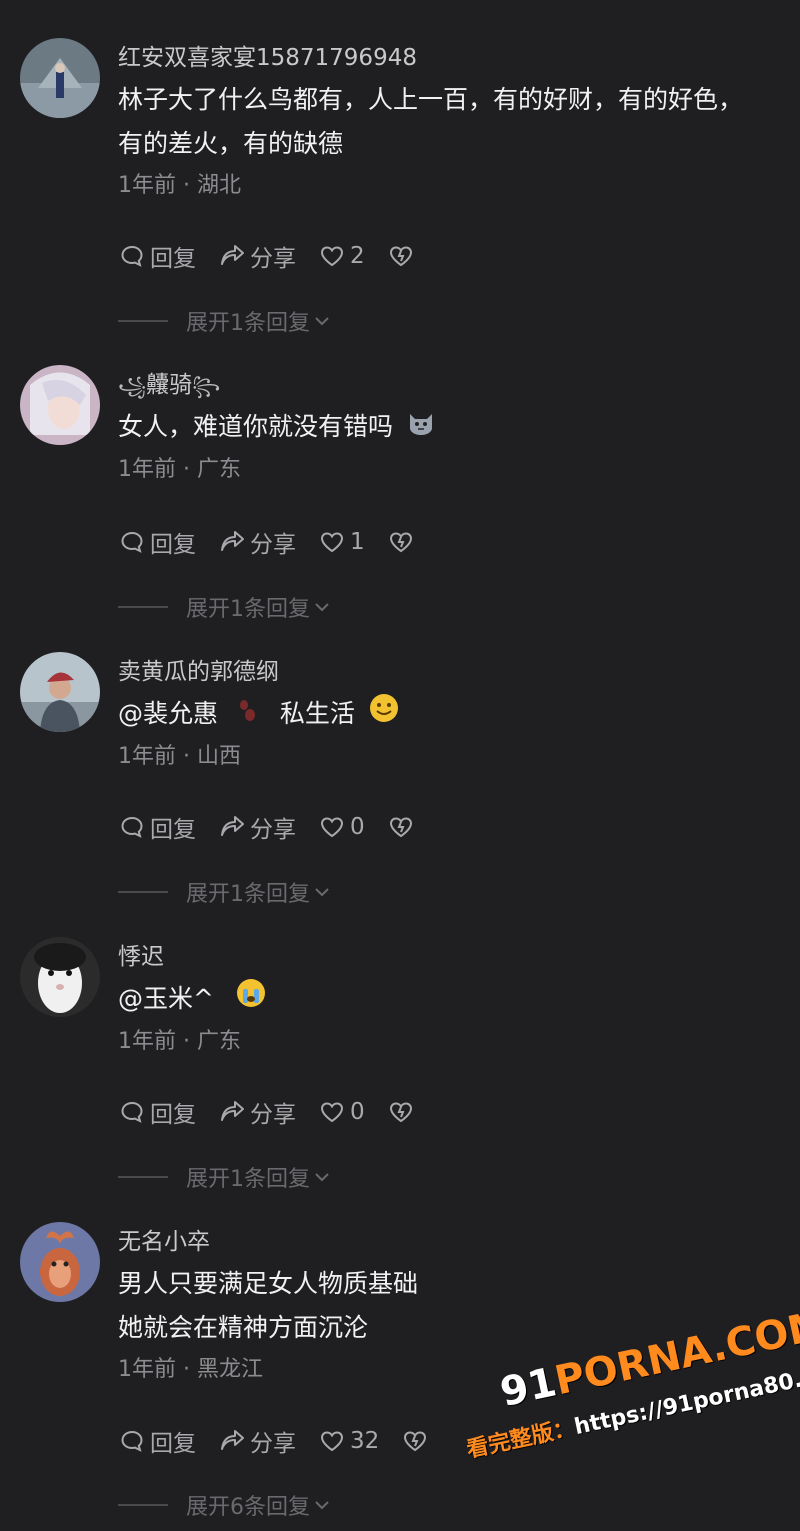  I want to click on comment-actions: 回复 分享 2, so click(266, 256).